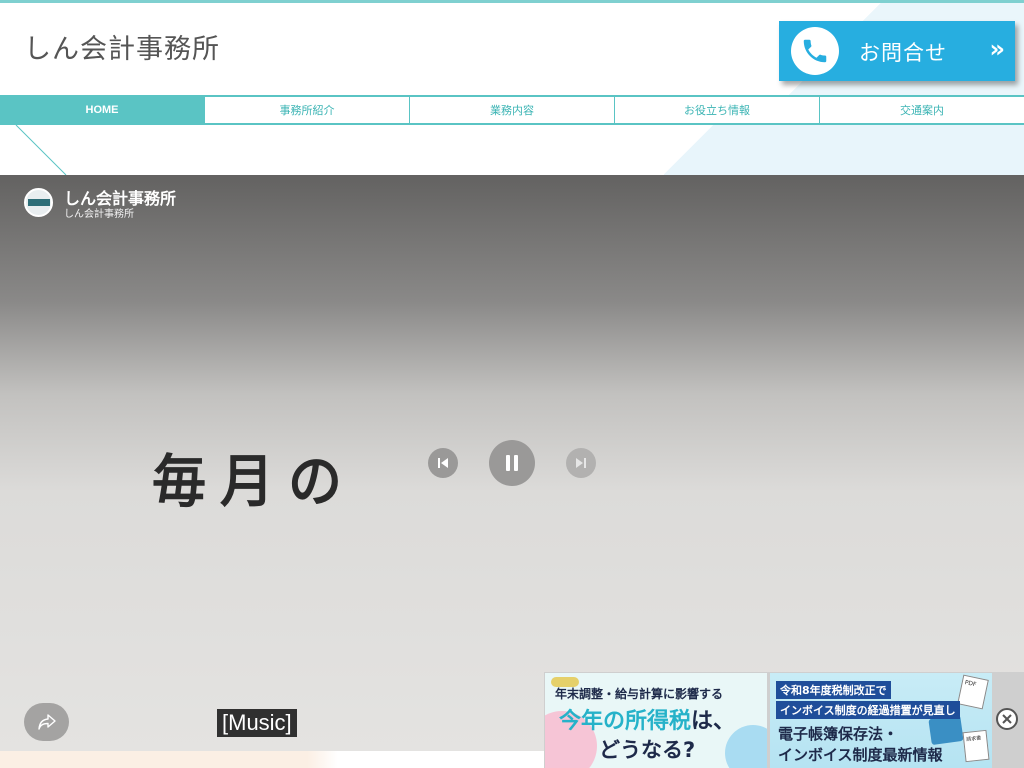 The height and width of the screenshot is (768, 1024). I want to click on ad-right-line1: 令和8年度税制改正で, so click(833, 690).